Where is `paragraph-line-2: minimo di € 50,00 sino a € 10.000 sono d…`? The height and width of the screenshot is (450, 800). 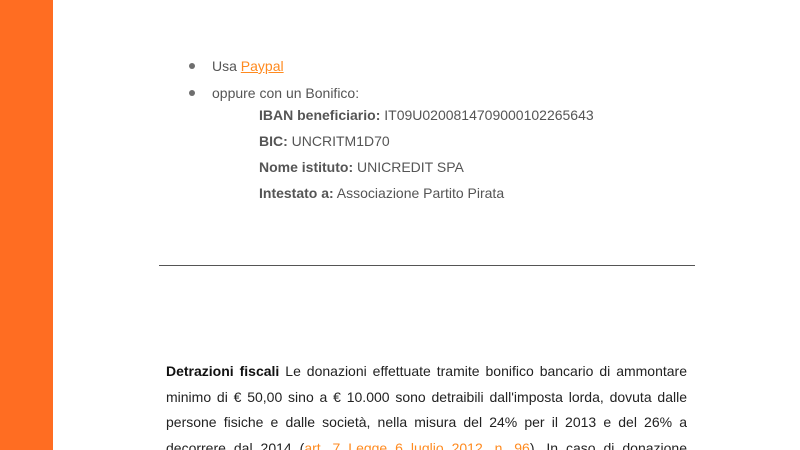
paragraph-line-2: minimo di € 50,00 sino a € 10.000 sono d… is located at coordinates (426, 396).